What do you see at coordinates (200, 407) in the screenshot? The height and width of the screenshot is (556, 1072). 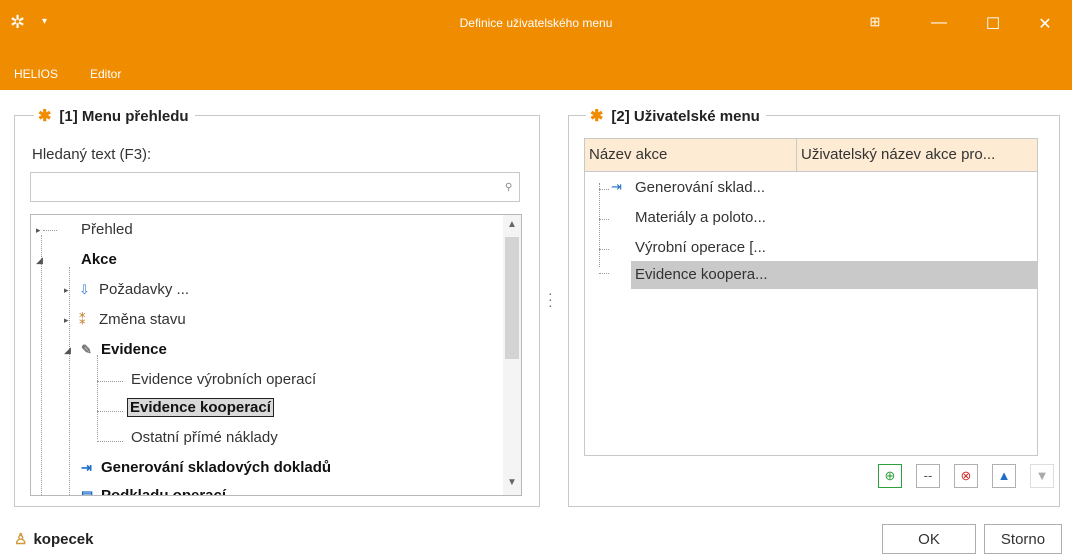 I see `tree-item-selected: Evidence kooperací` at bounding box center [200, 407].